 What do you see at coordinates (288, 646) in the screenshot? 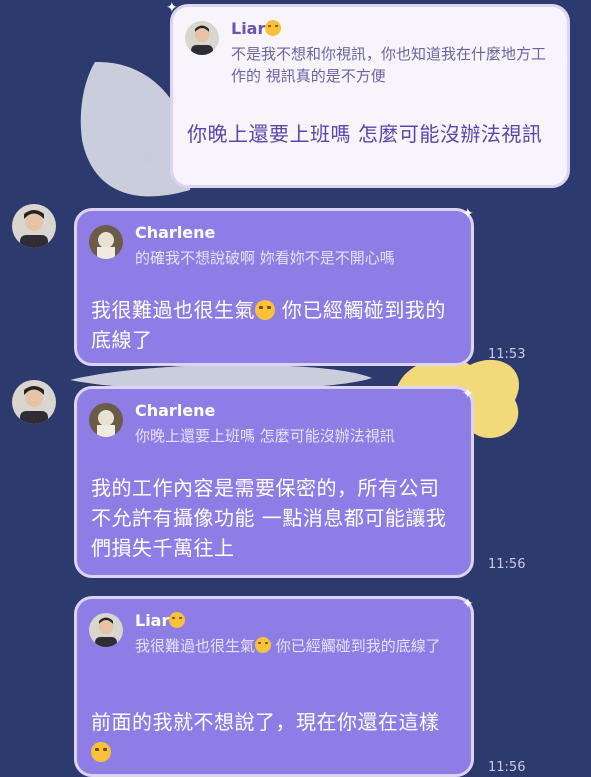
I see `quoted-message-text: 我很難過也很生氣 你已經觸碰到我的底線了` at bounding box center [288, 646].